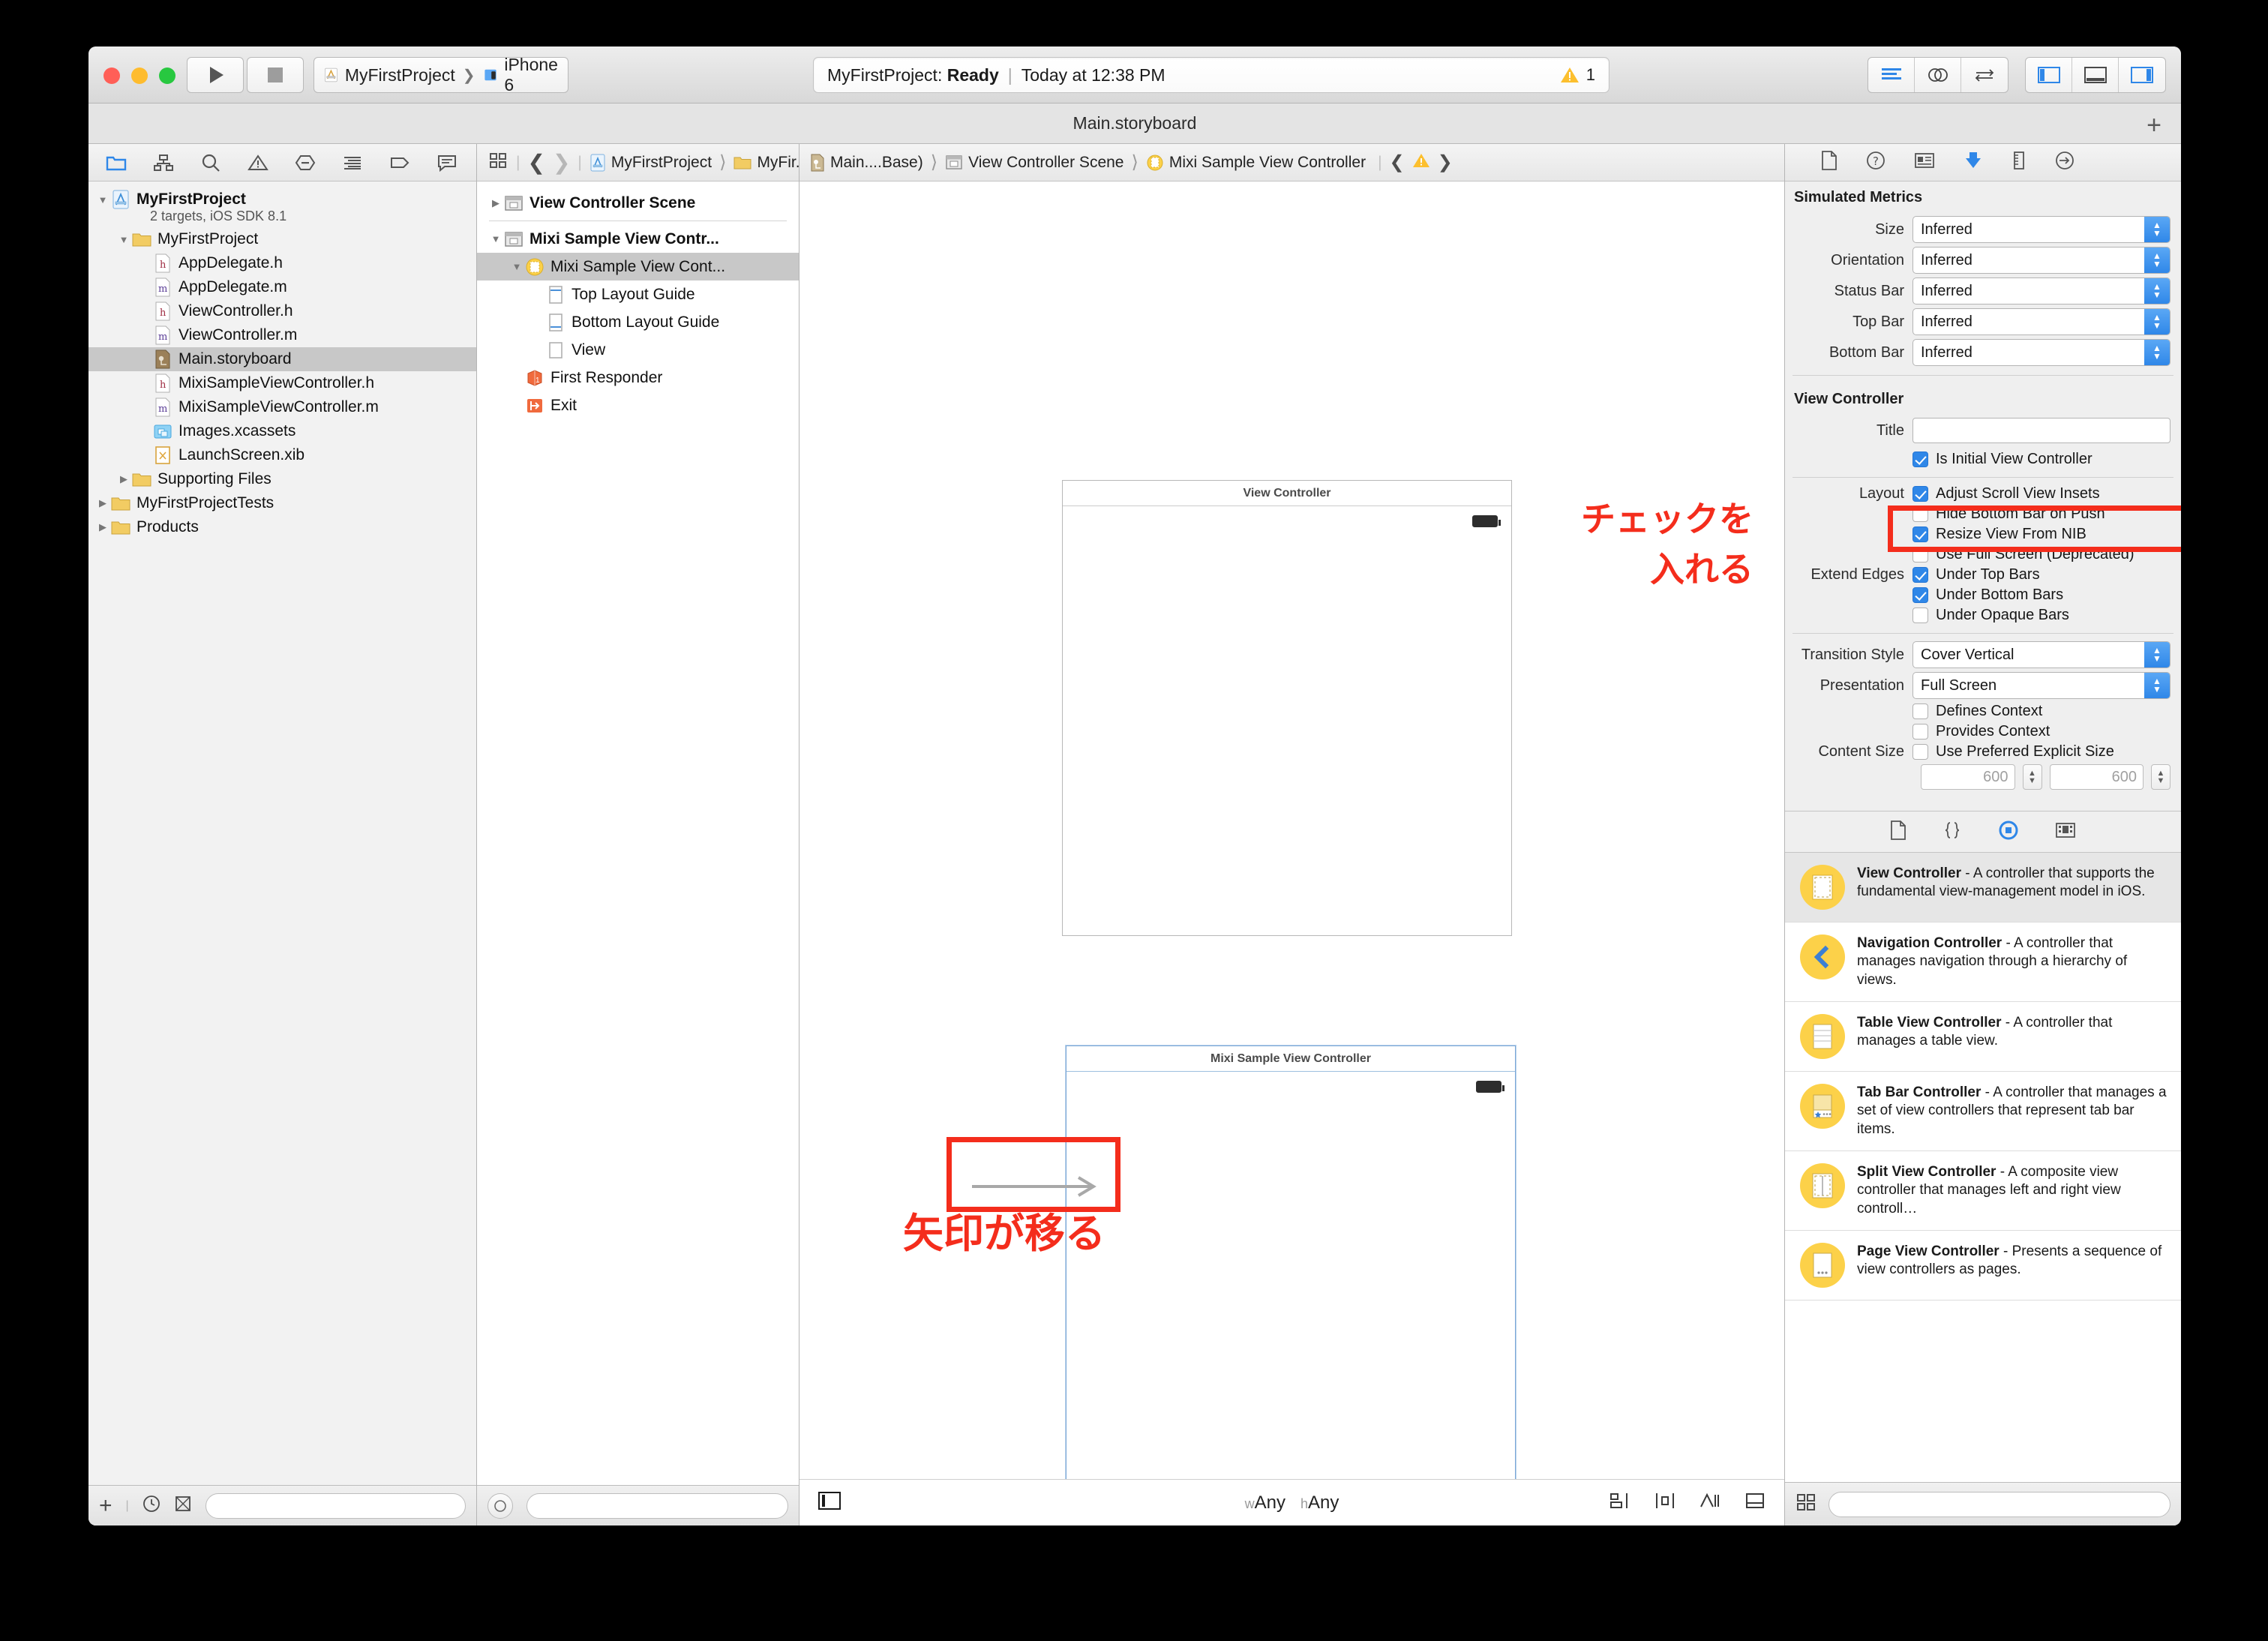 The image size is (2268, 1641). I want to click on recent-filter-icon, so click(151, 1505).